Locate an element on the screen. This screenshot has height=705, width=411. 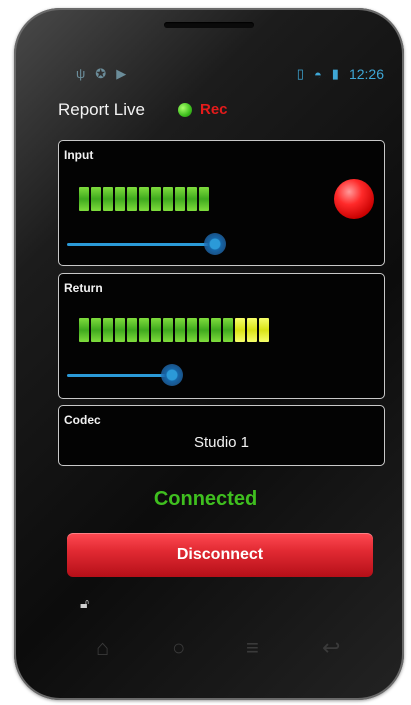
back-icon: ↩ is located at coordinates (331, 648).